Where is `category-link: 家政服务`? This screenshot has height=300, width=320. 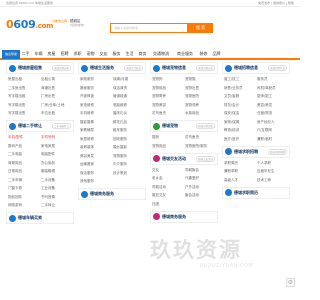 category-link: 家政服务 is located at coordinates (96, 79).